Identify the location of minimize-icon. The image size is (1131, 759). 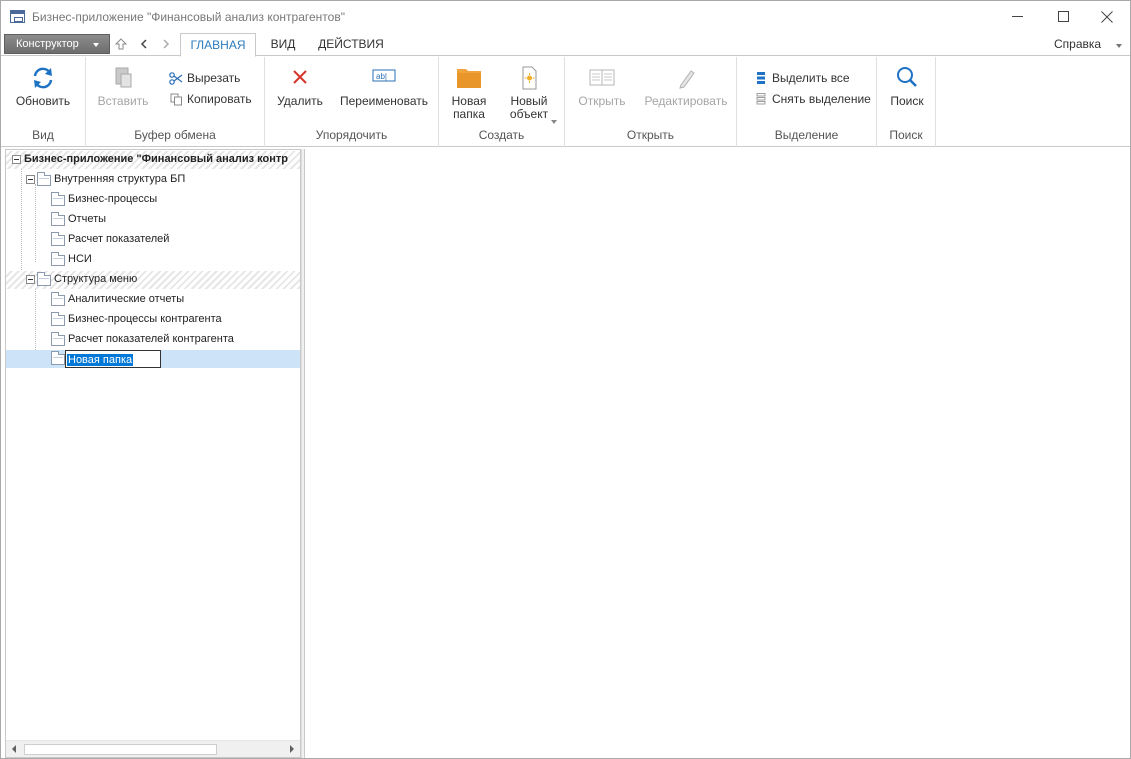
(1017, 16).